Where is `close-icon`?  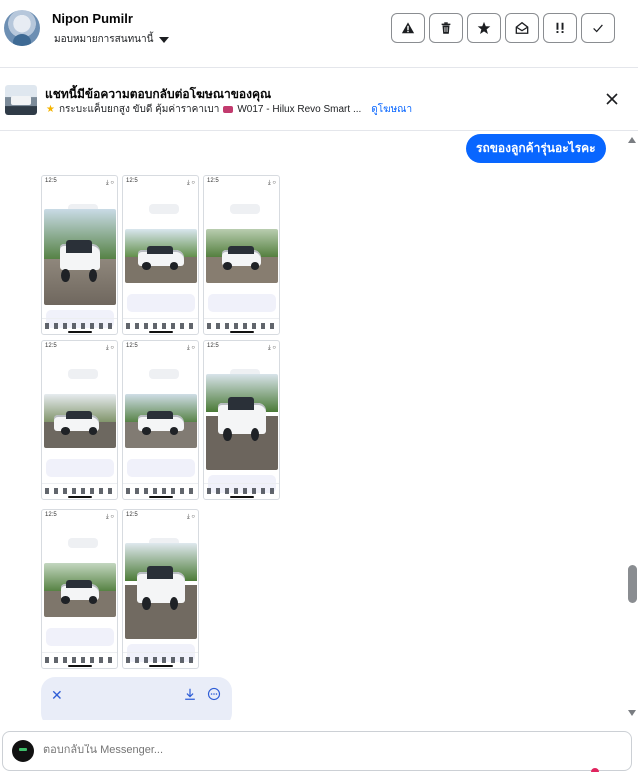 close-icon is located at coordinates (612, 99).